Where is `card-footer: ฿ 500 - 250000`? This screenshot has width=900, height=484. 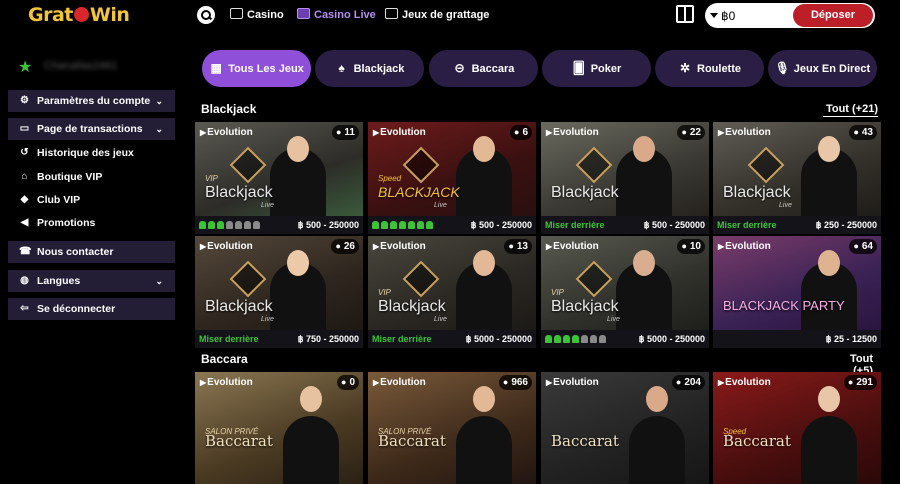 card-footer: ฿ 500 - 250000 is located at coordinates (279, 225).